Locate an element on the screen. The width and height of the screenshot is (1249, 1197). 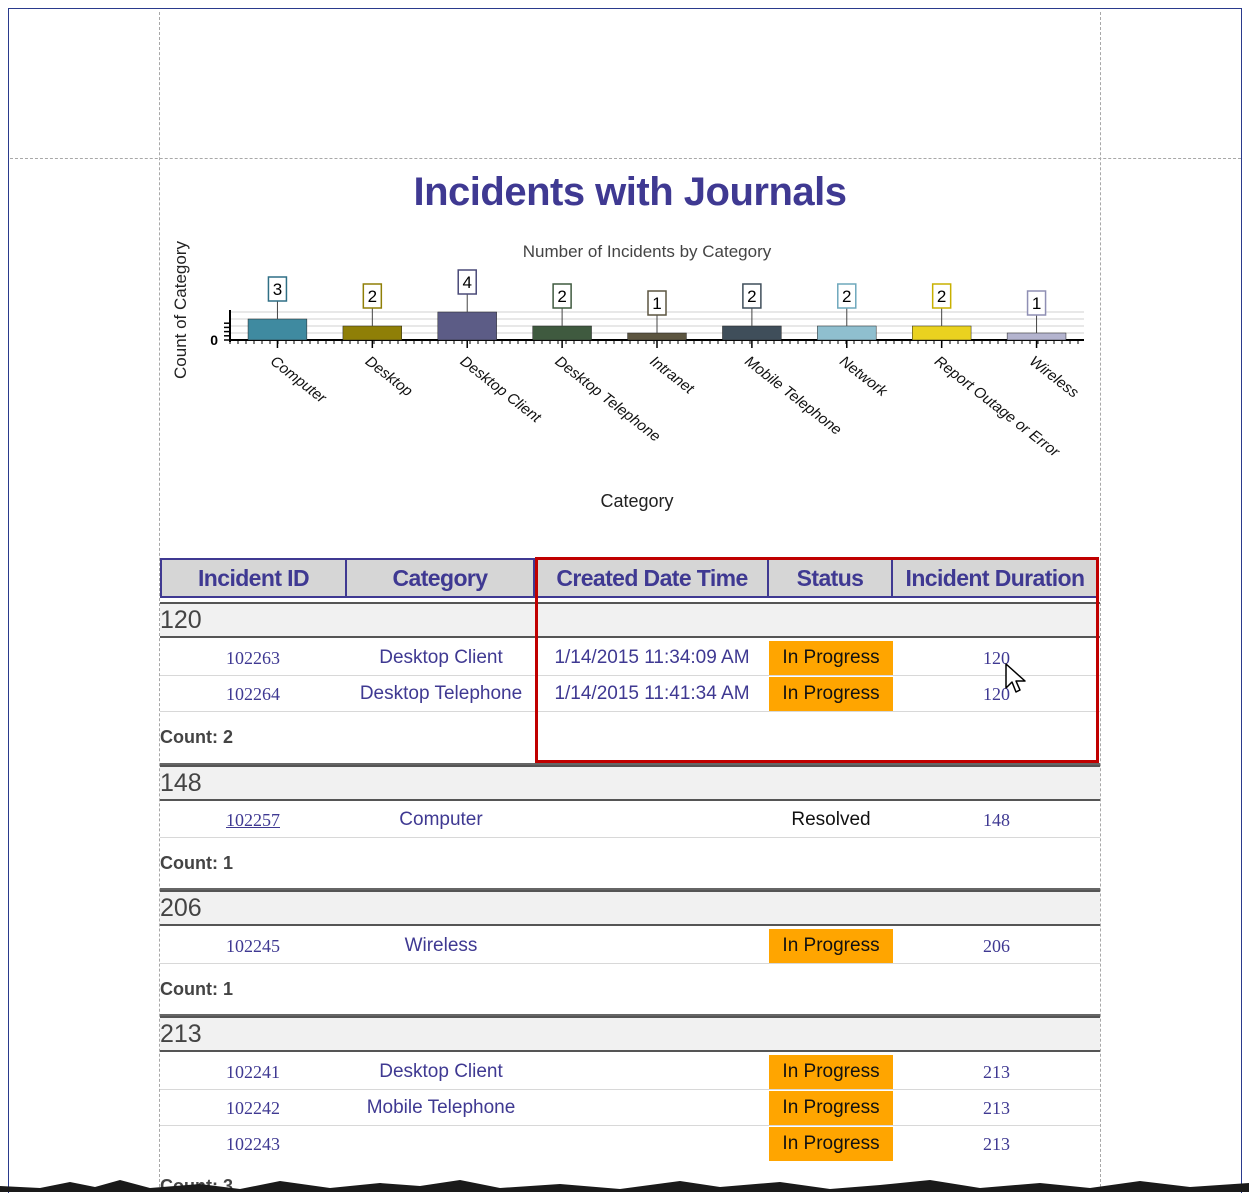
created-date-cell: 1/14/2015 11:34:09 AM is located at coordinates (652, 657).